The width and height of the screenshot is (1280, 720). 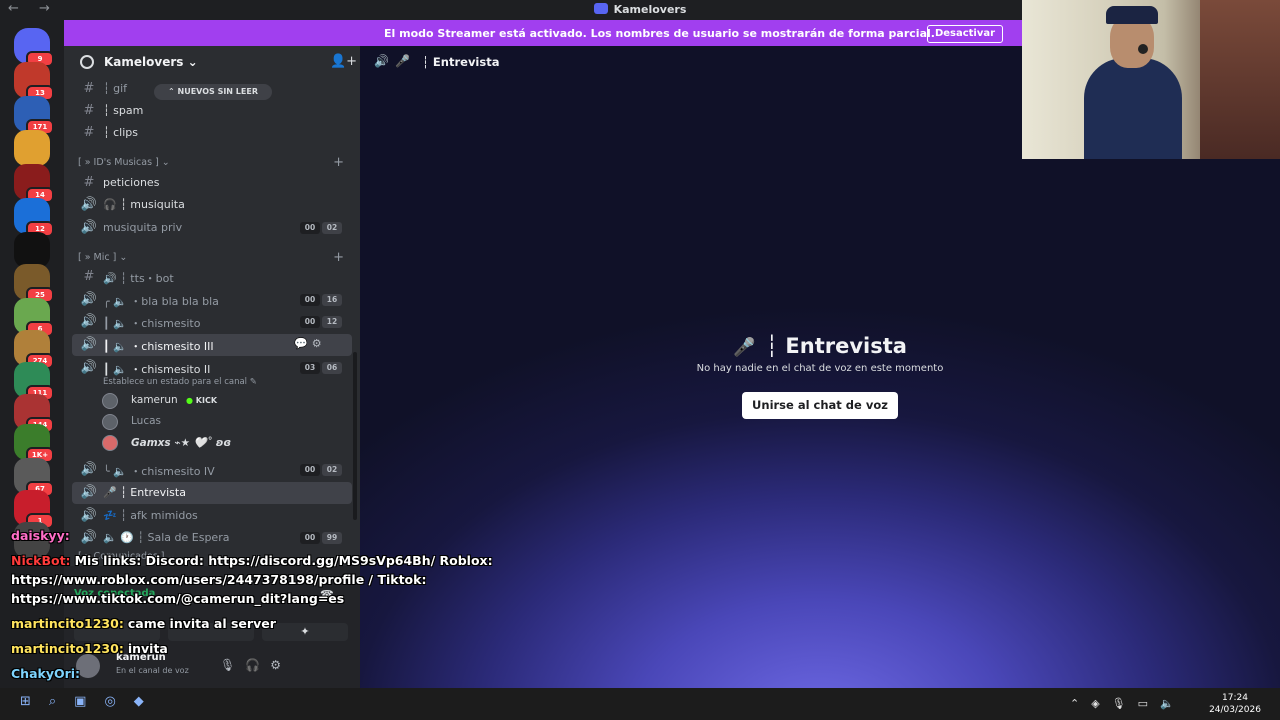 What do you see at coordinates (34, 381) in the screenshot?
I see `server-icon: 111` at bounding box center [34, 381].